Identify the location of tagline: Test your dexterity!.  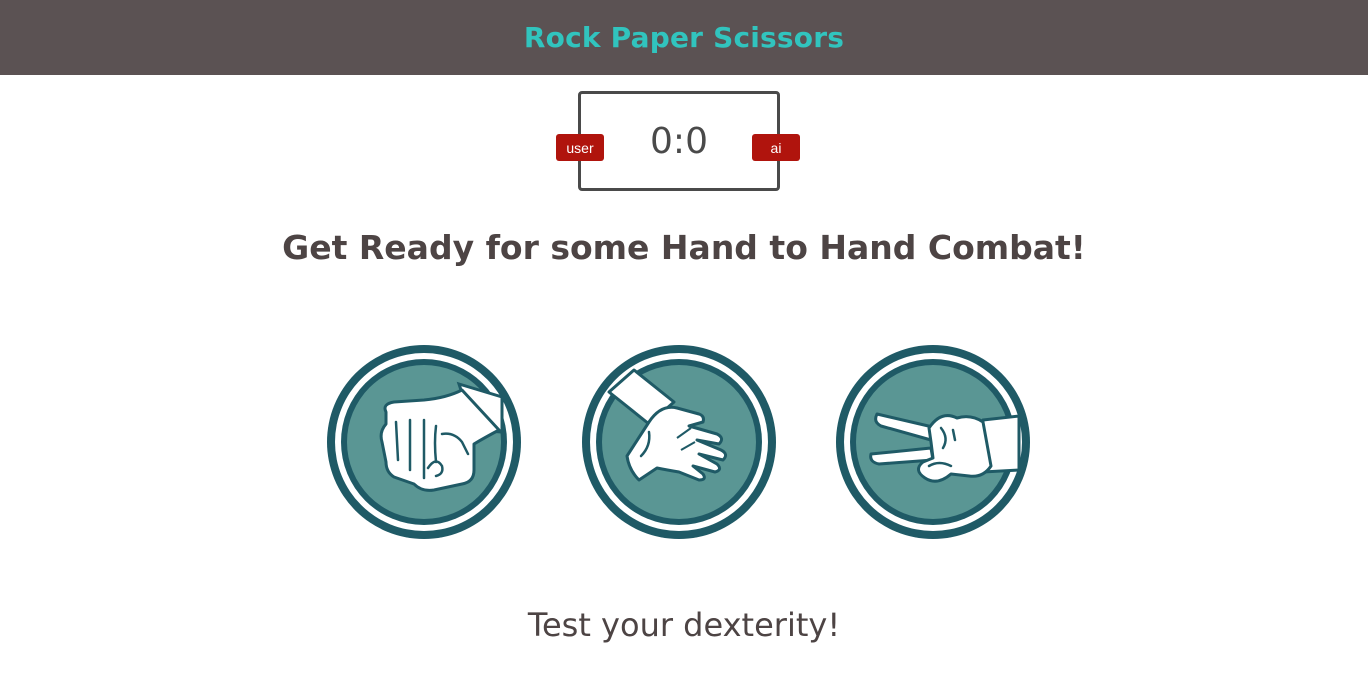
(684, 625).